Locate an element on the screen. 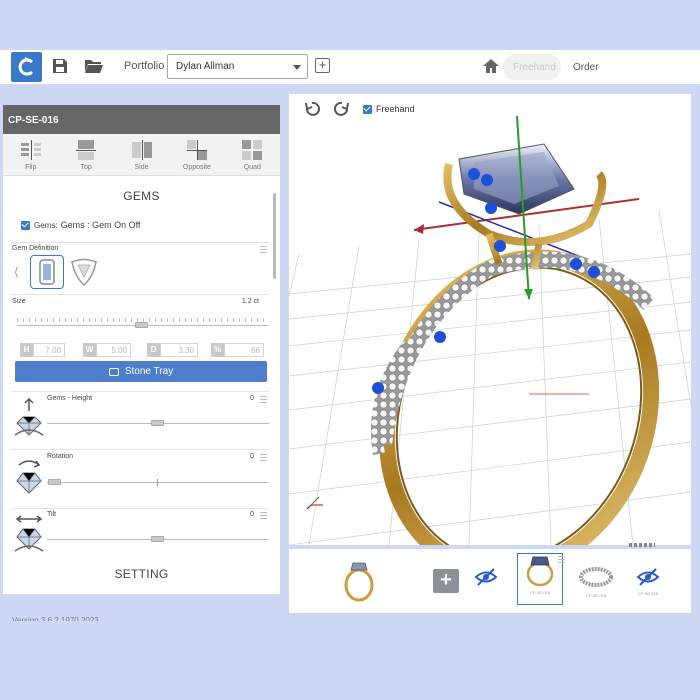 This screenshot has height=700, width=700. stone-tray-button: Stone Tray is located at coordinates (141, 371).